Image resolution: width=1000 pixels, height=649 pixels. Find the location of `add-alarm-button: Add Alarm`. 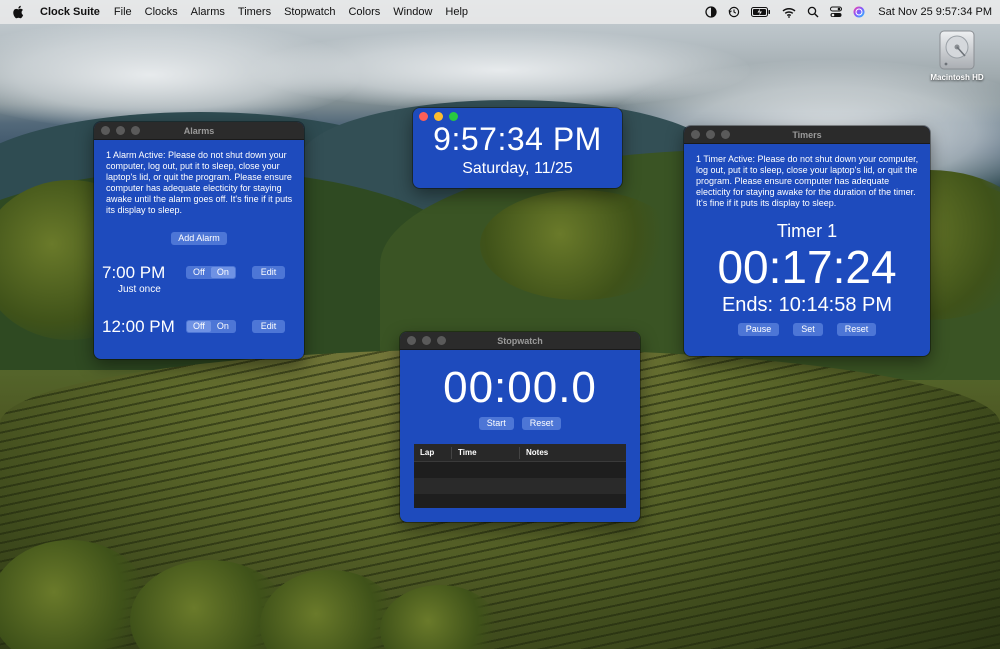

add-alarm-button: Add Alarm is located at coordinates (199, 238).